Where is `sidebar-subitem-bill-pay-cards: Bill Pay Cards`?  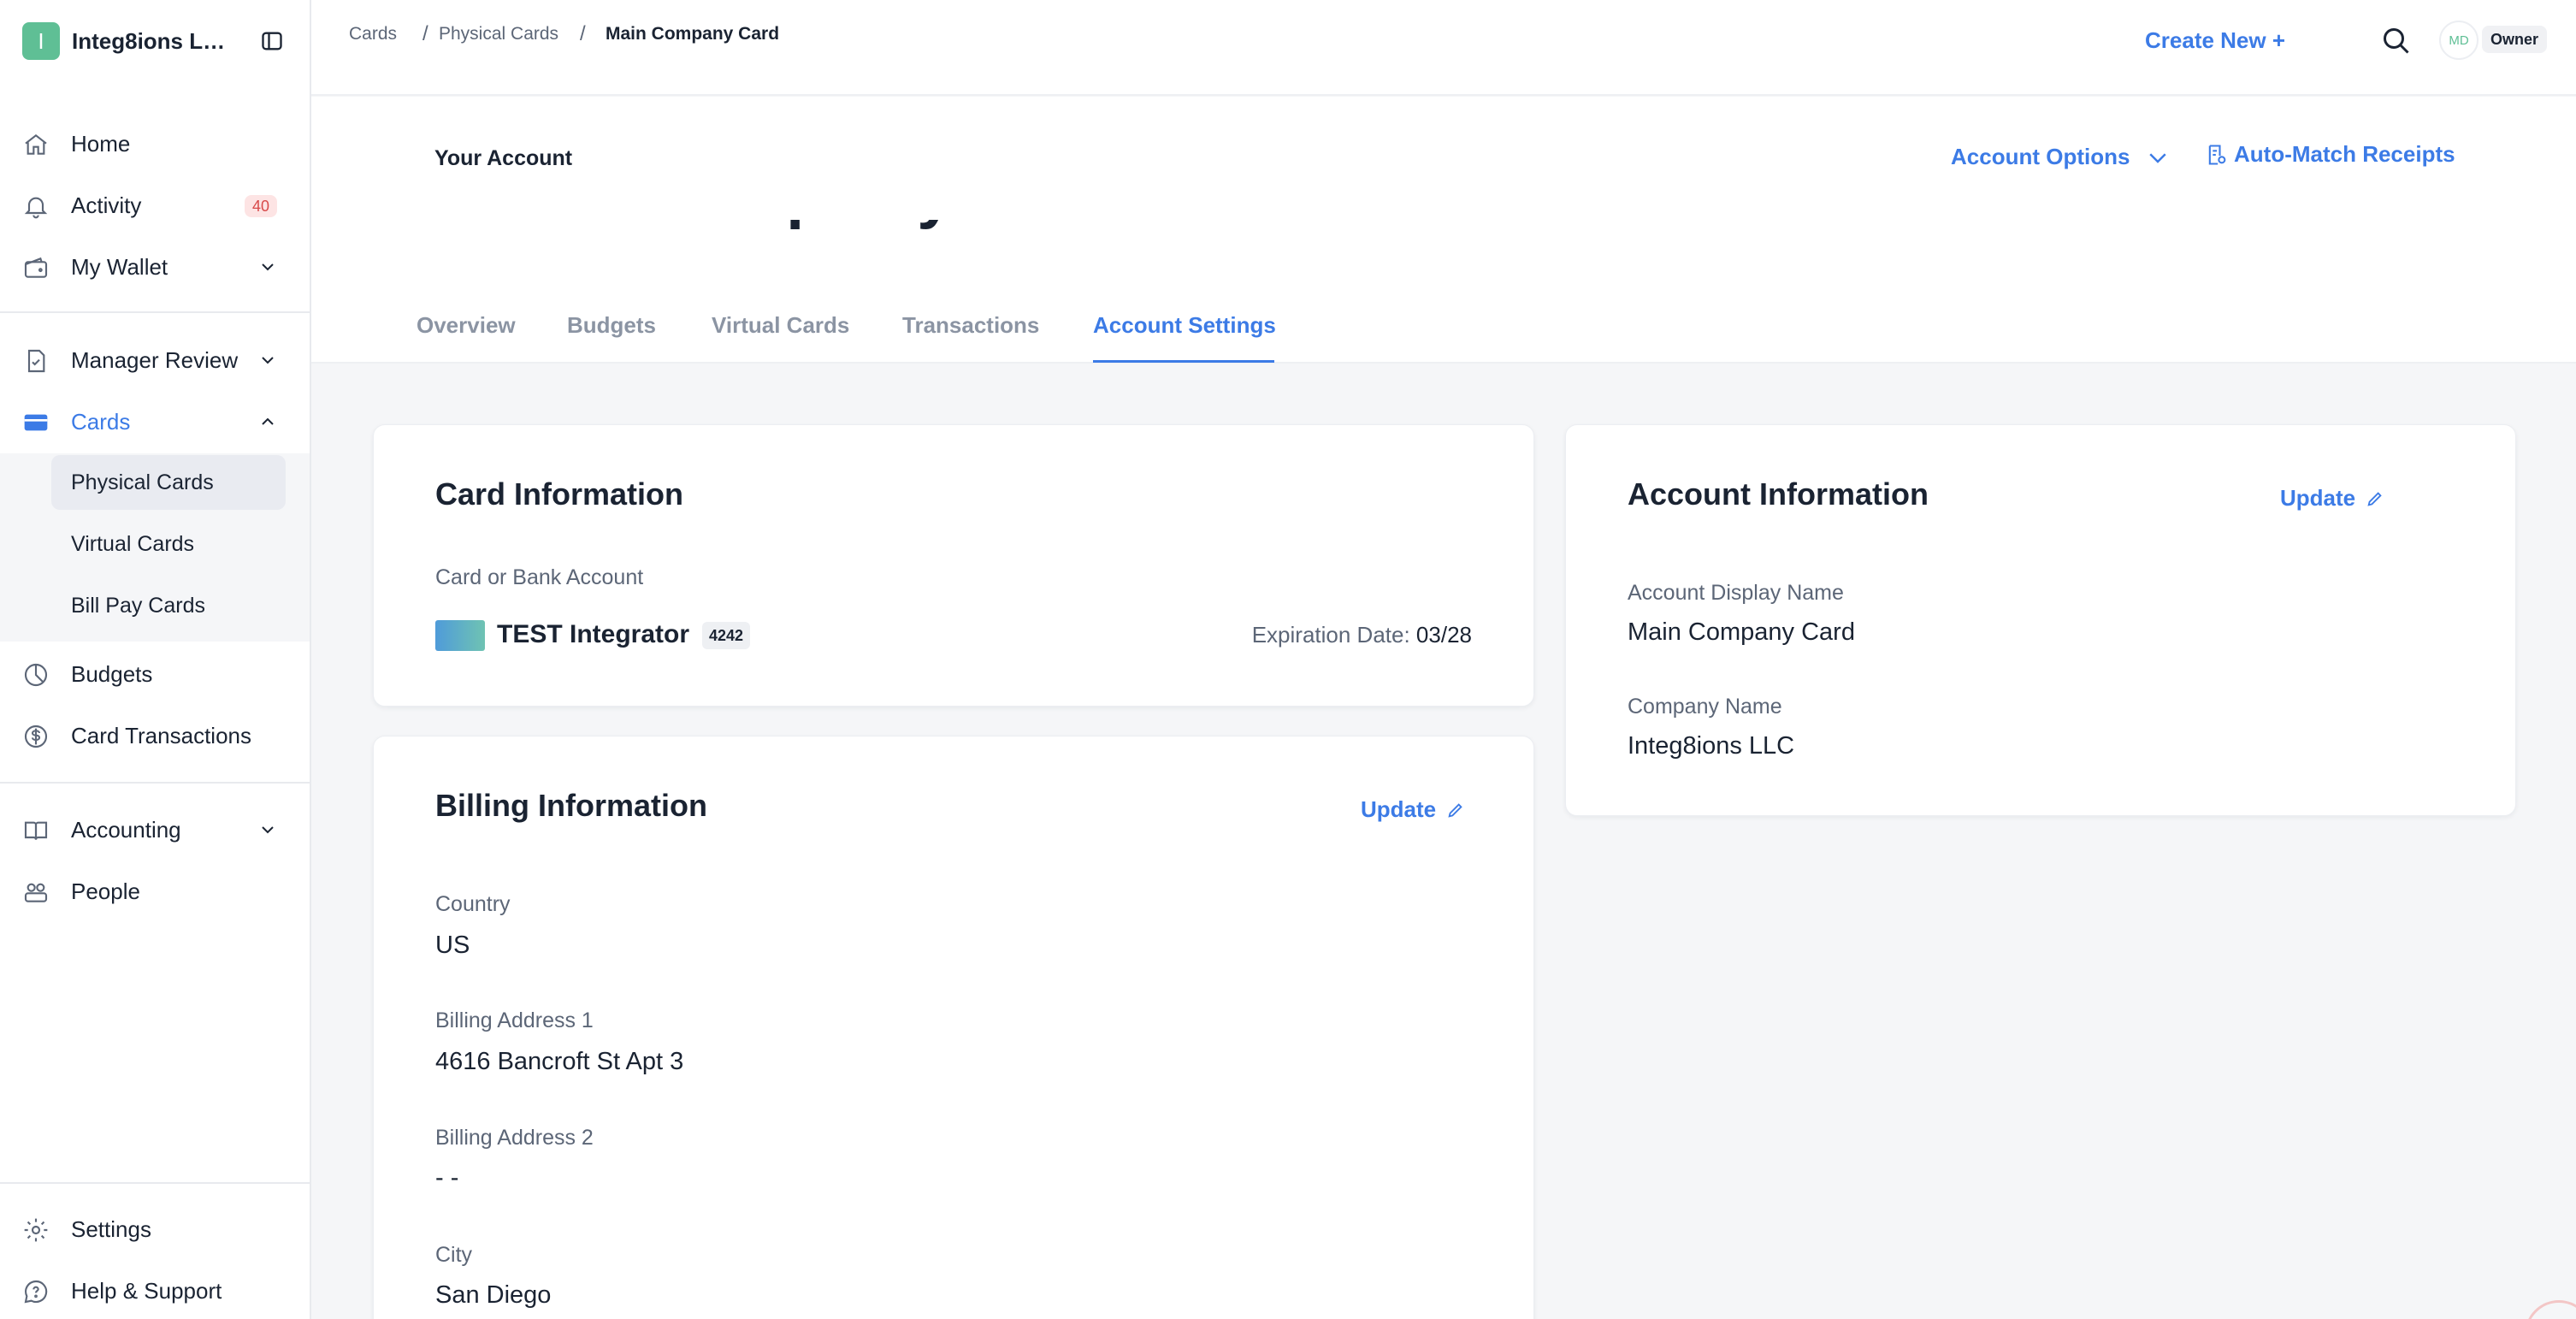
sidebar-subitem-bill-pay-cards: Bill Pay Cards is located at coordinates (168, 605).